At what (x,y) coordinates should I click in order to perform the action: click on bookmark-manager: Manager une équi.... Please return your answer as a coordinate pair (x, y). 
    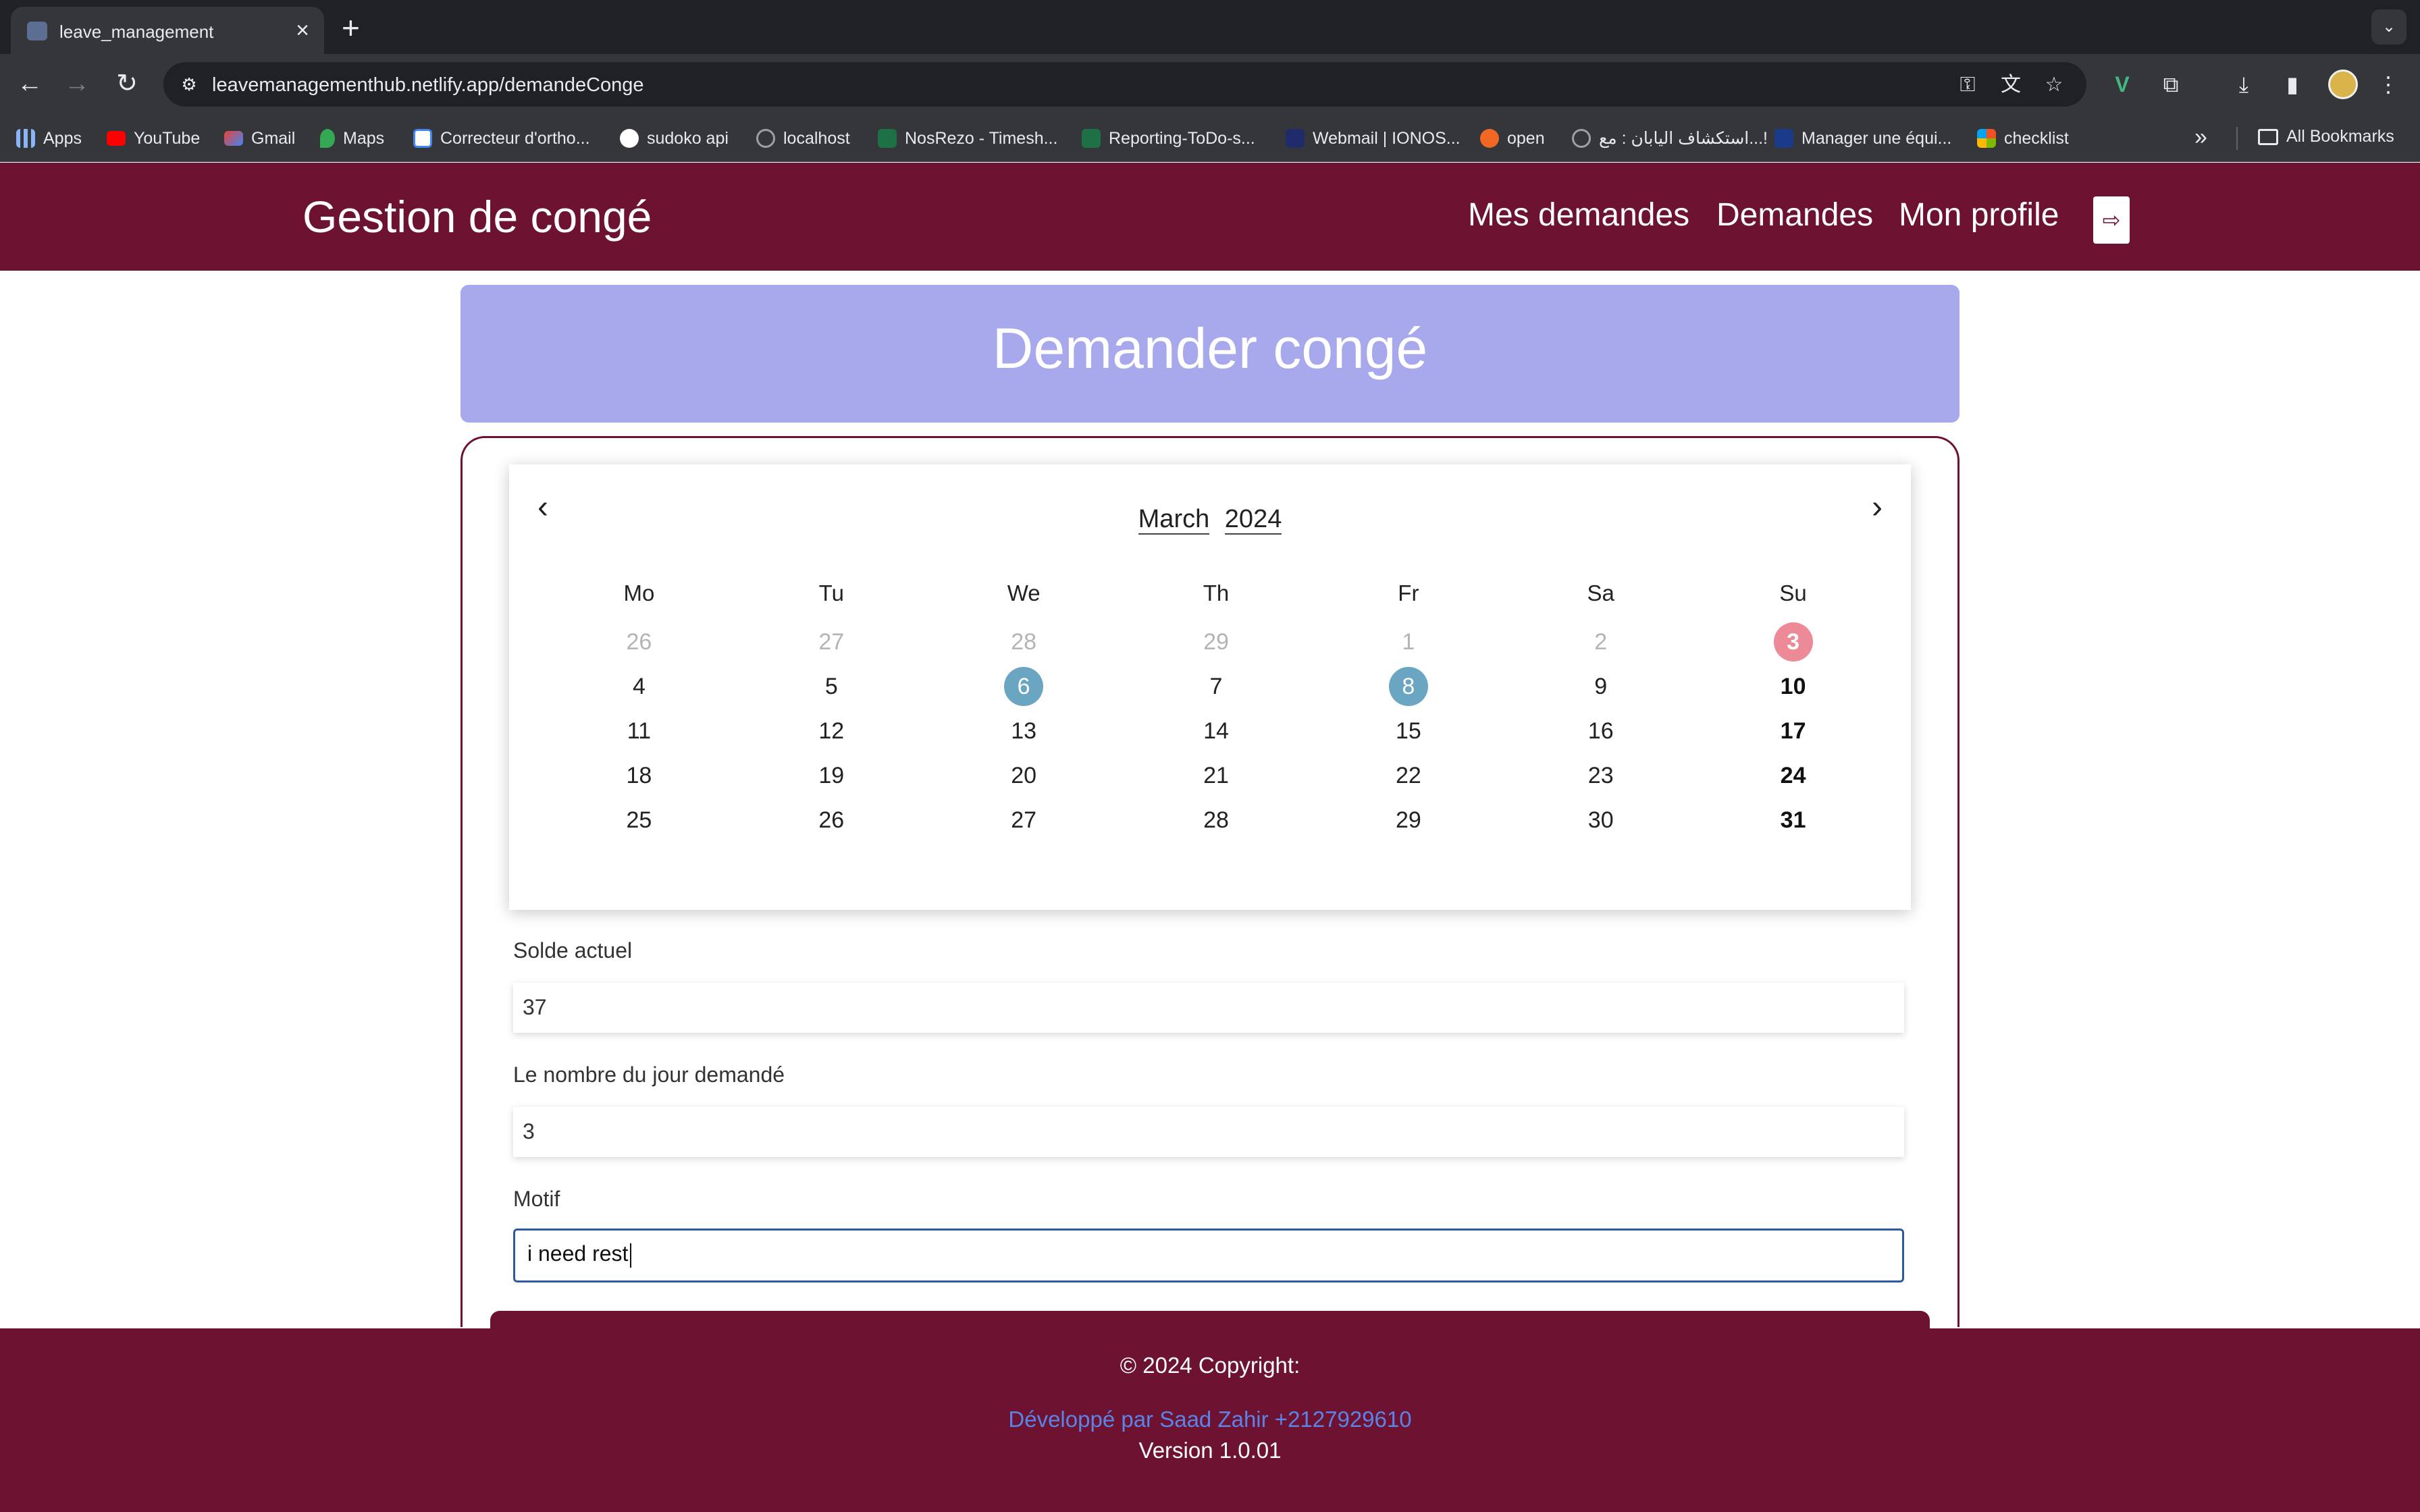
    Looking at the image, I should click on (1862, 138).